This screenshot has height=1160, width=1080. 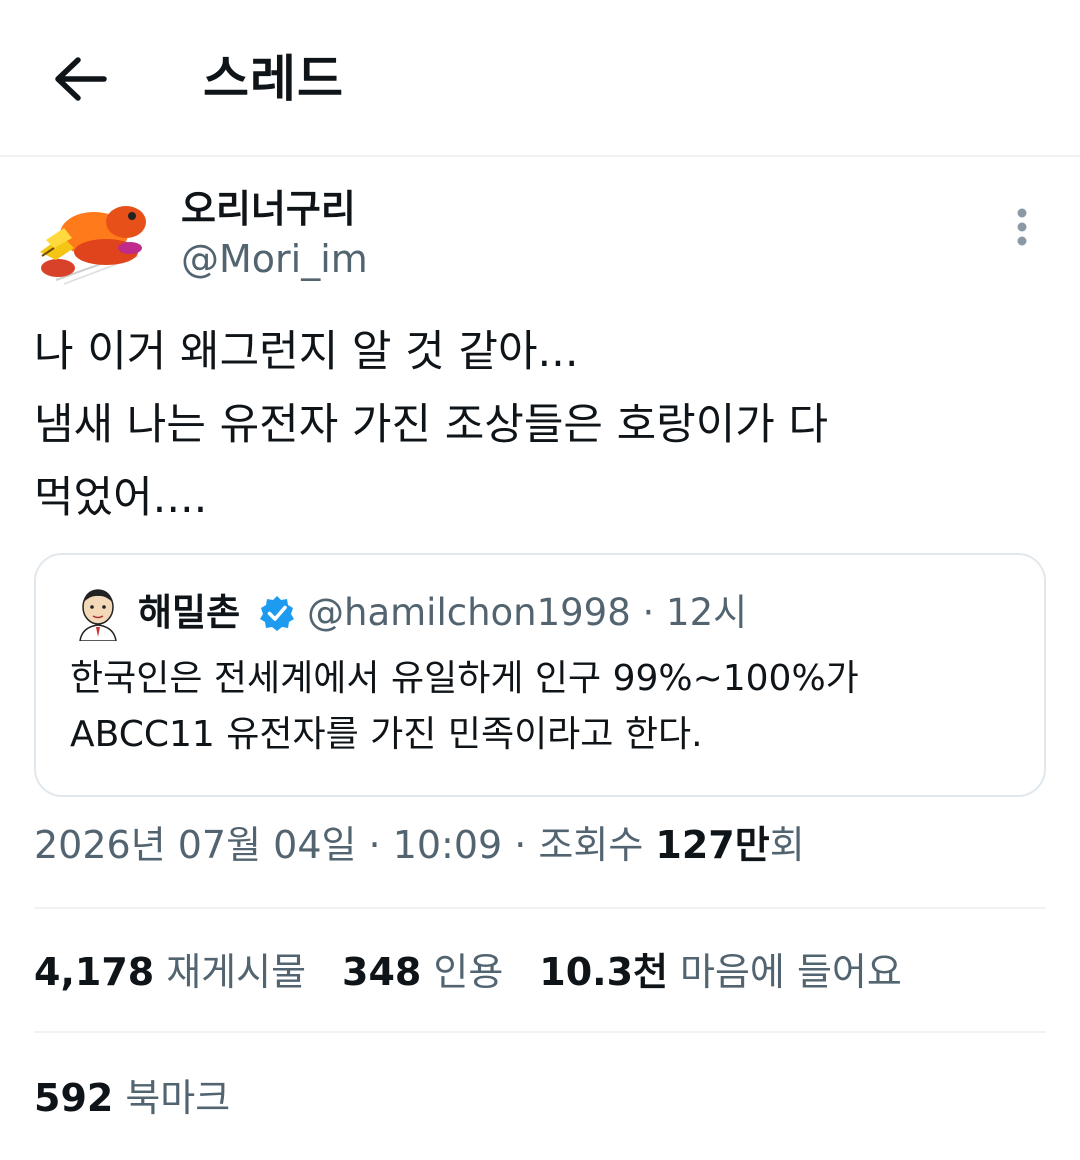 I want to click on quote-text-line: 한국인은 전세계에서 유일하게 인구 99%~100%가, so click(x=464, y=678).